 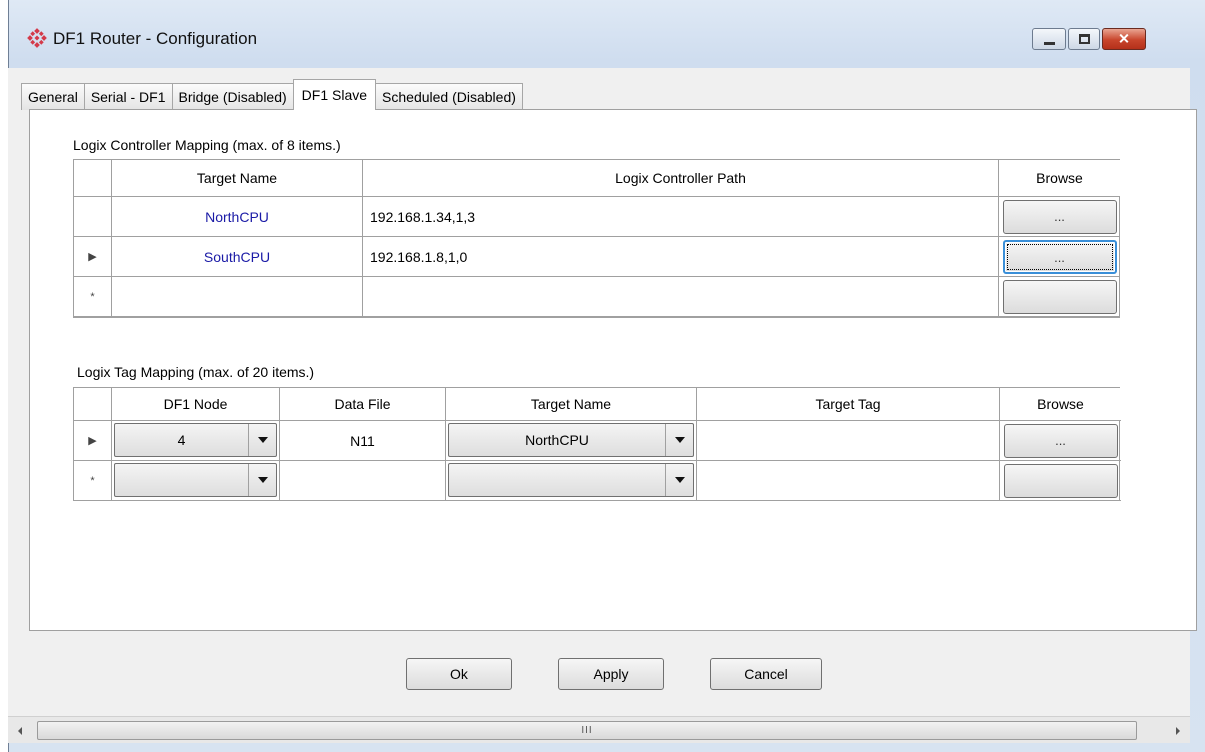 I want to click on tab-scheduled: Scheduled (Disabled), so click(x=449, y=96).